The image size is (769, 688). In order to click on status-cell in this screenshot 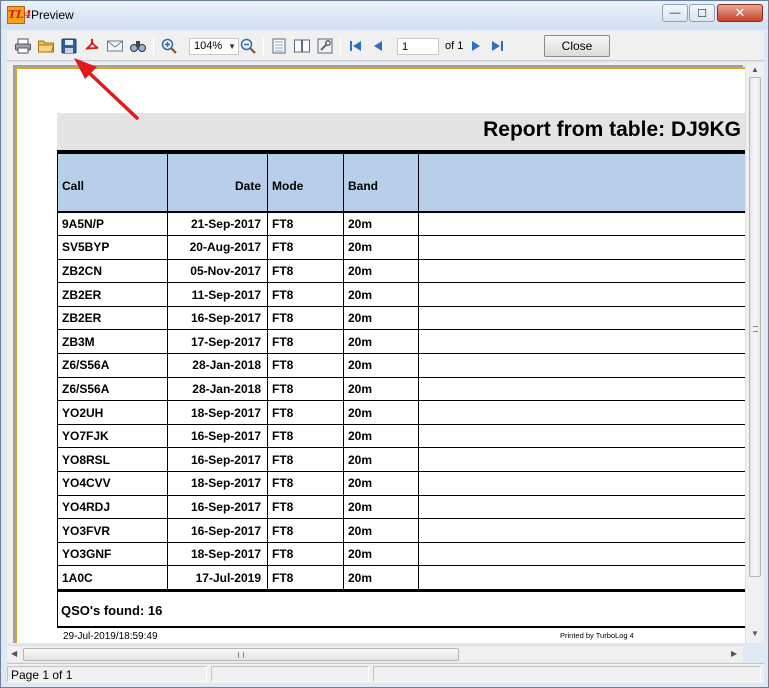, I will do `click(567, 674)`.